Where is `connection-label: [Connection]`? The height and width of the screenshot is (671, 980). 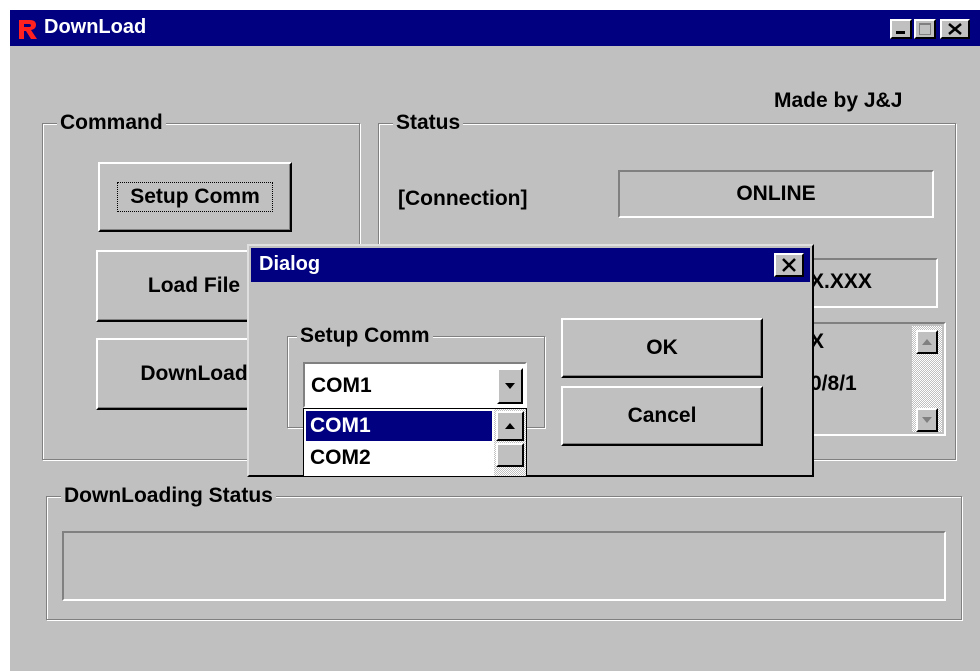
connection-label: [Connection] is located at coordinates (463, 198).